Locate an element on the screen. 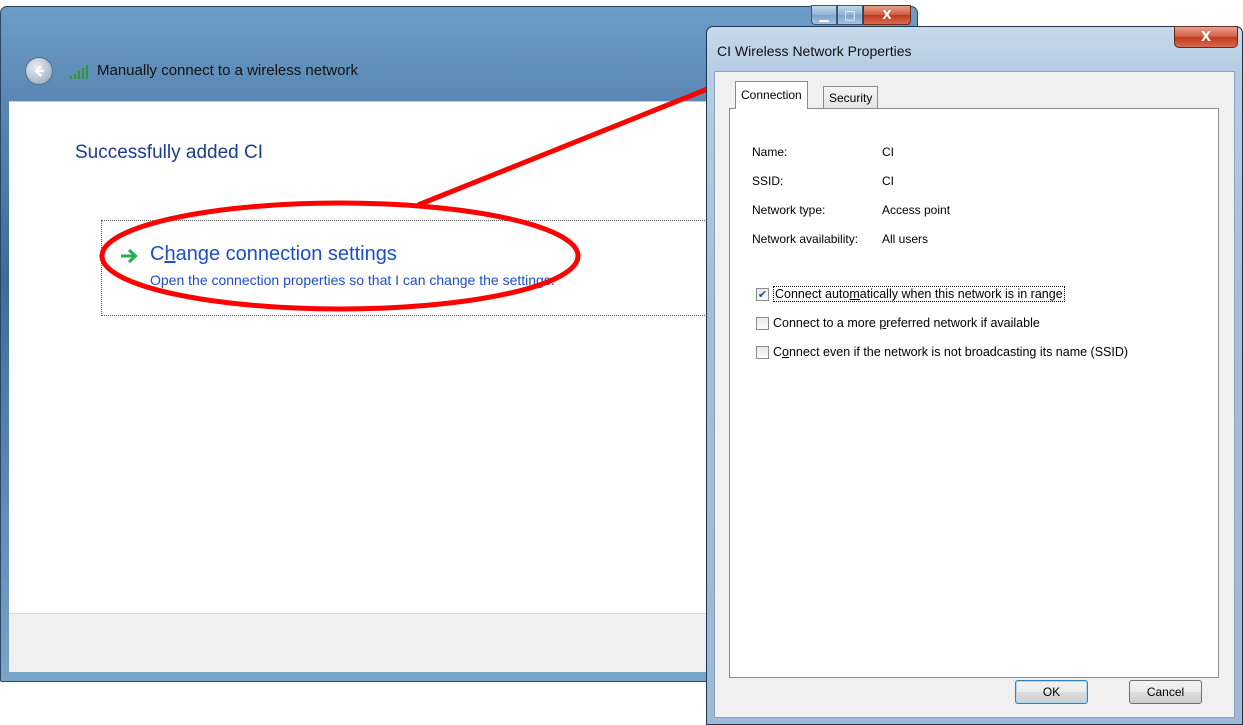  minimize-button: ▁ is located at coordinates (824, 15).